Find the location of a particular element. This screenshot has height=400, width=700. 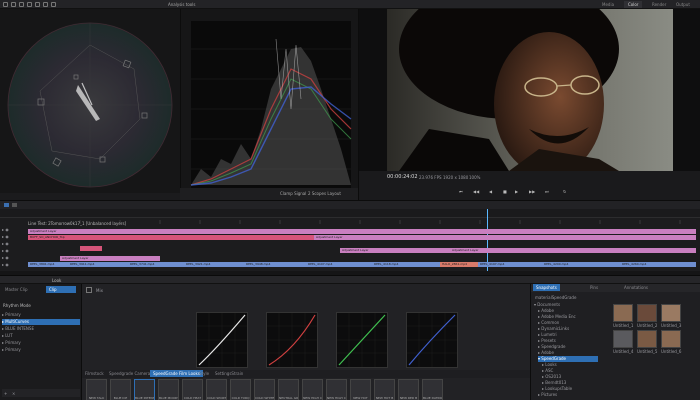

tab-filmstock: Filmstock is located at coordinates (94, 373).